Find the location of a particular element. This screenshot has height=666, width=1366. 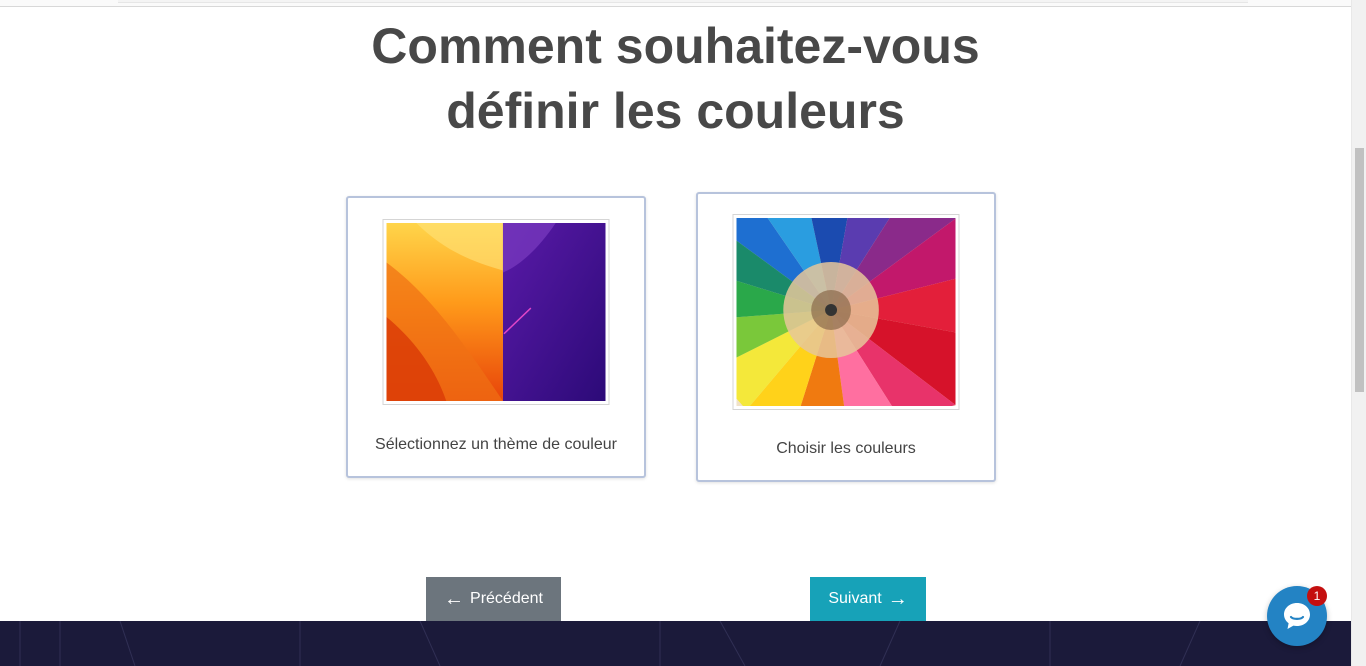

previous-button-label: Précédent is located at coordinates (506, 598).